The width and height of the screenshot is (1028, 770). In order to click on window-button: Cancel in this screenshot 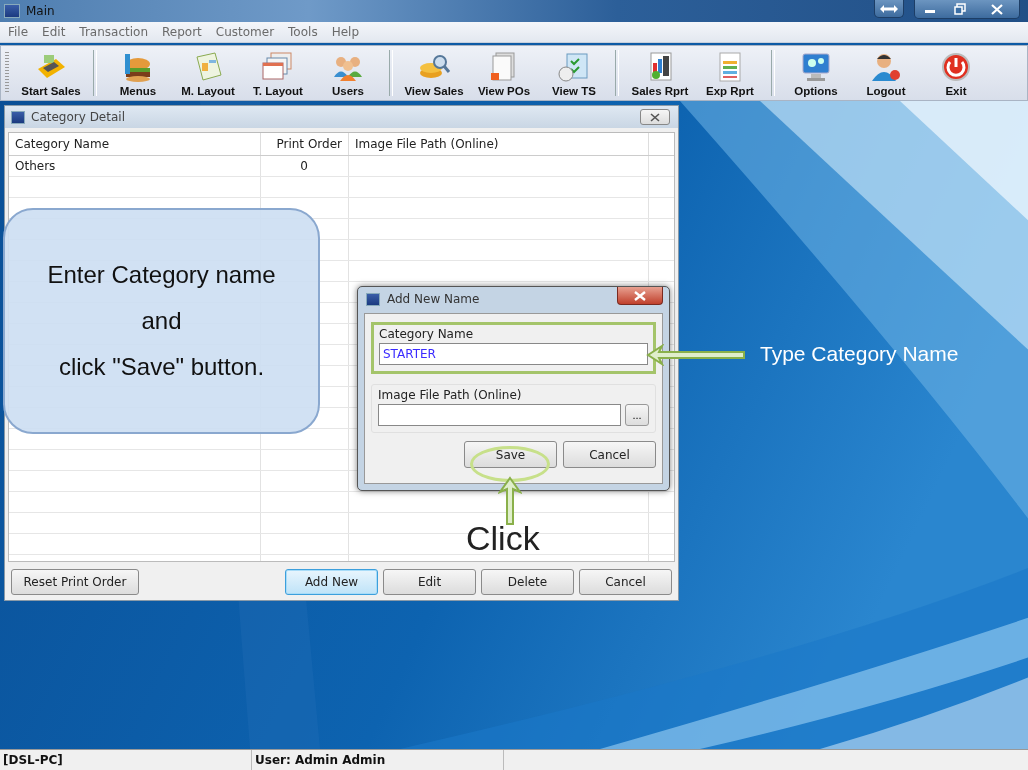, I will do `click(625, 582)`.